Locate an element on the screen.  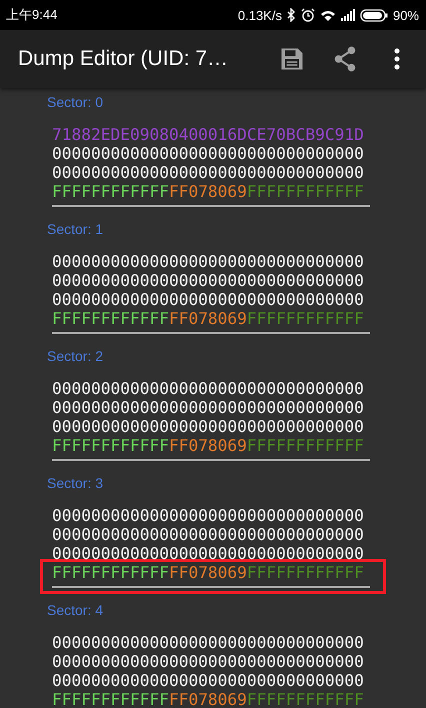
bluetooth-icon is located at coordinates (291, 15).